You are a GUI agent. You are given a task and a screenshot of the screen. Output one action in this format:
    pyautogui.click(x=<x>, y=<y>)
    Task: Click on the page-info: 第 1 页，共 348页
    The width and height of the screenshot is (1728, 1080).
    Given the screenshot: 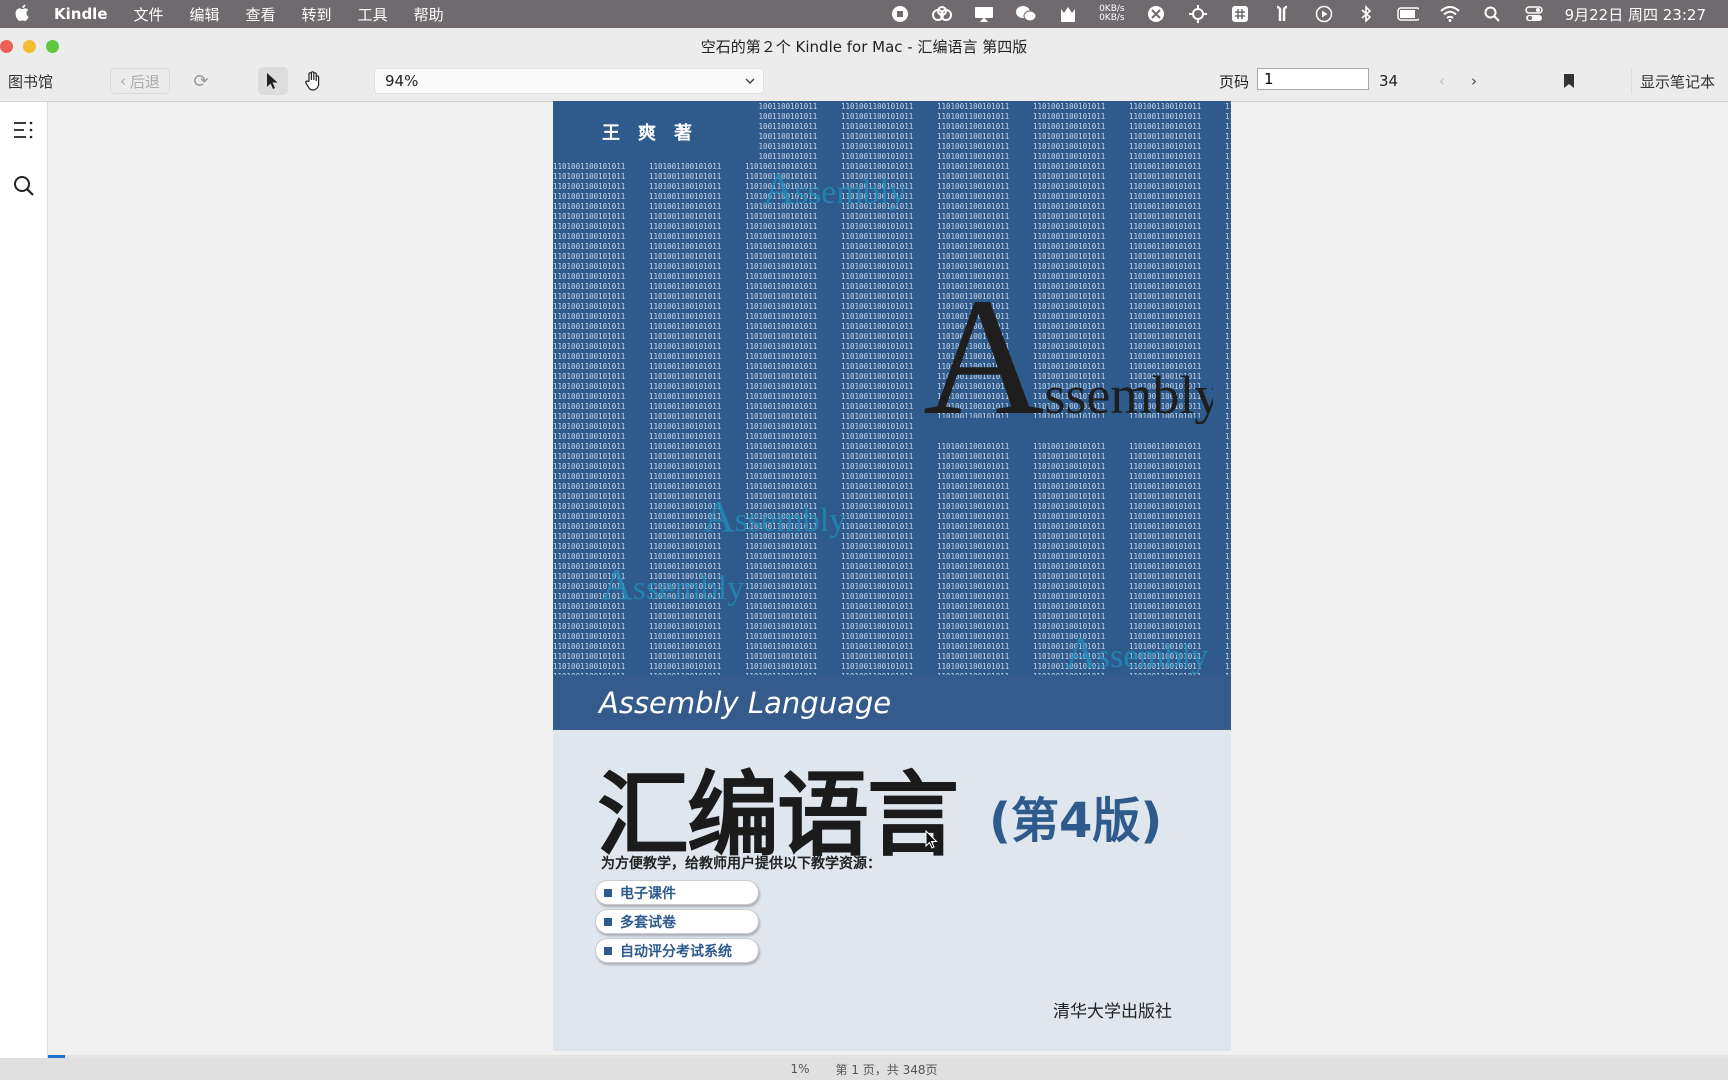 What is the action you would take?
    pyautogui.click(x=886, y=1069)
    